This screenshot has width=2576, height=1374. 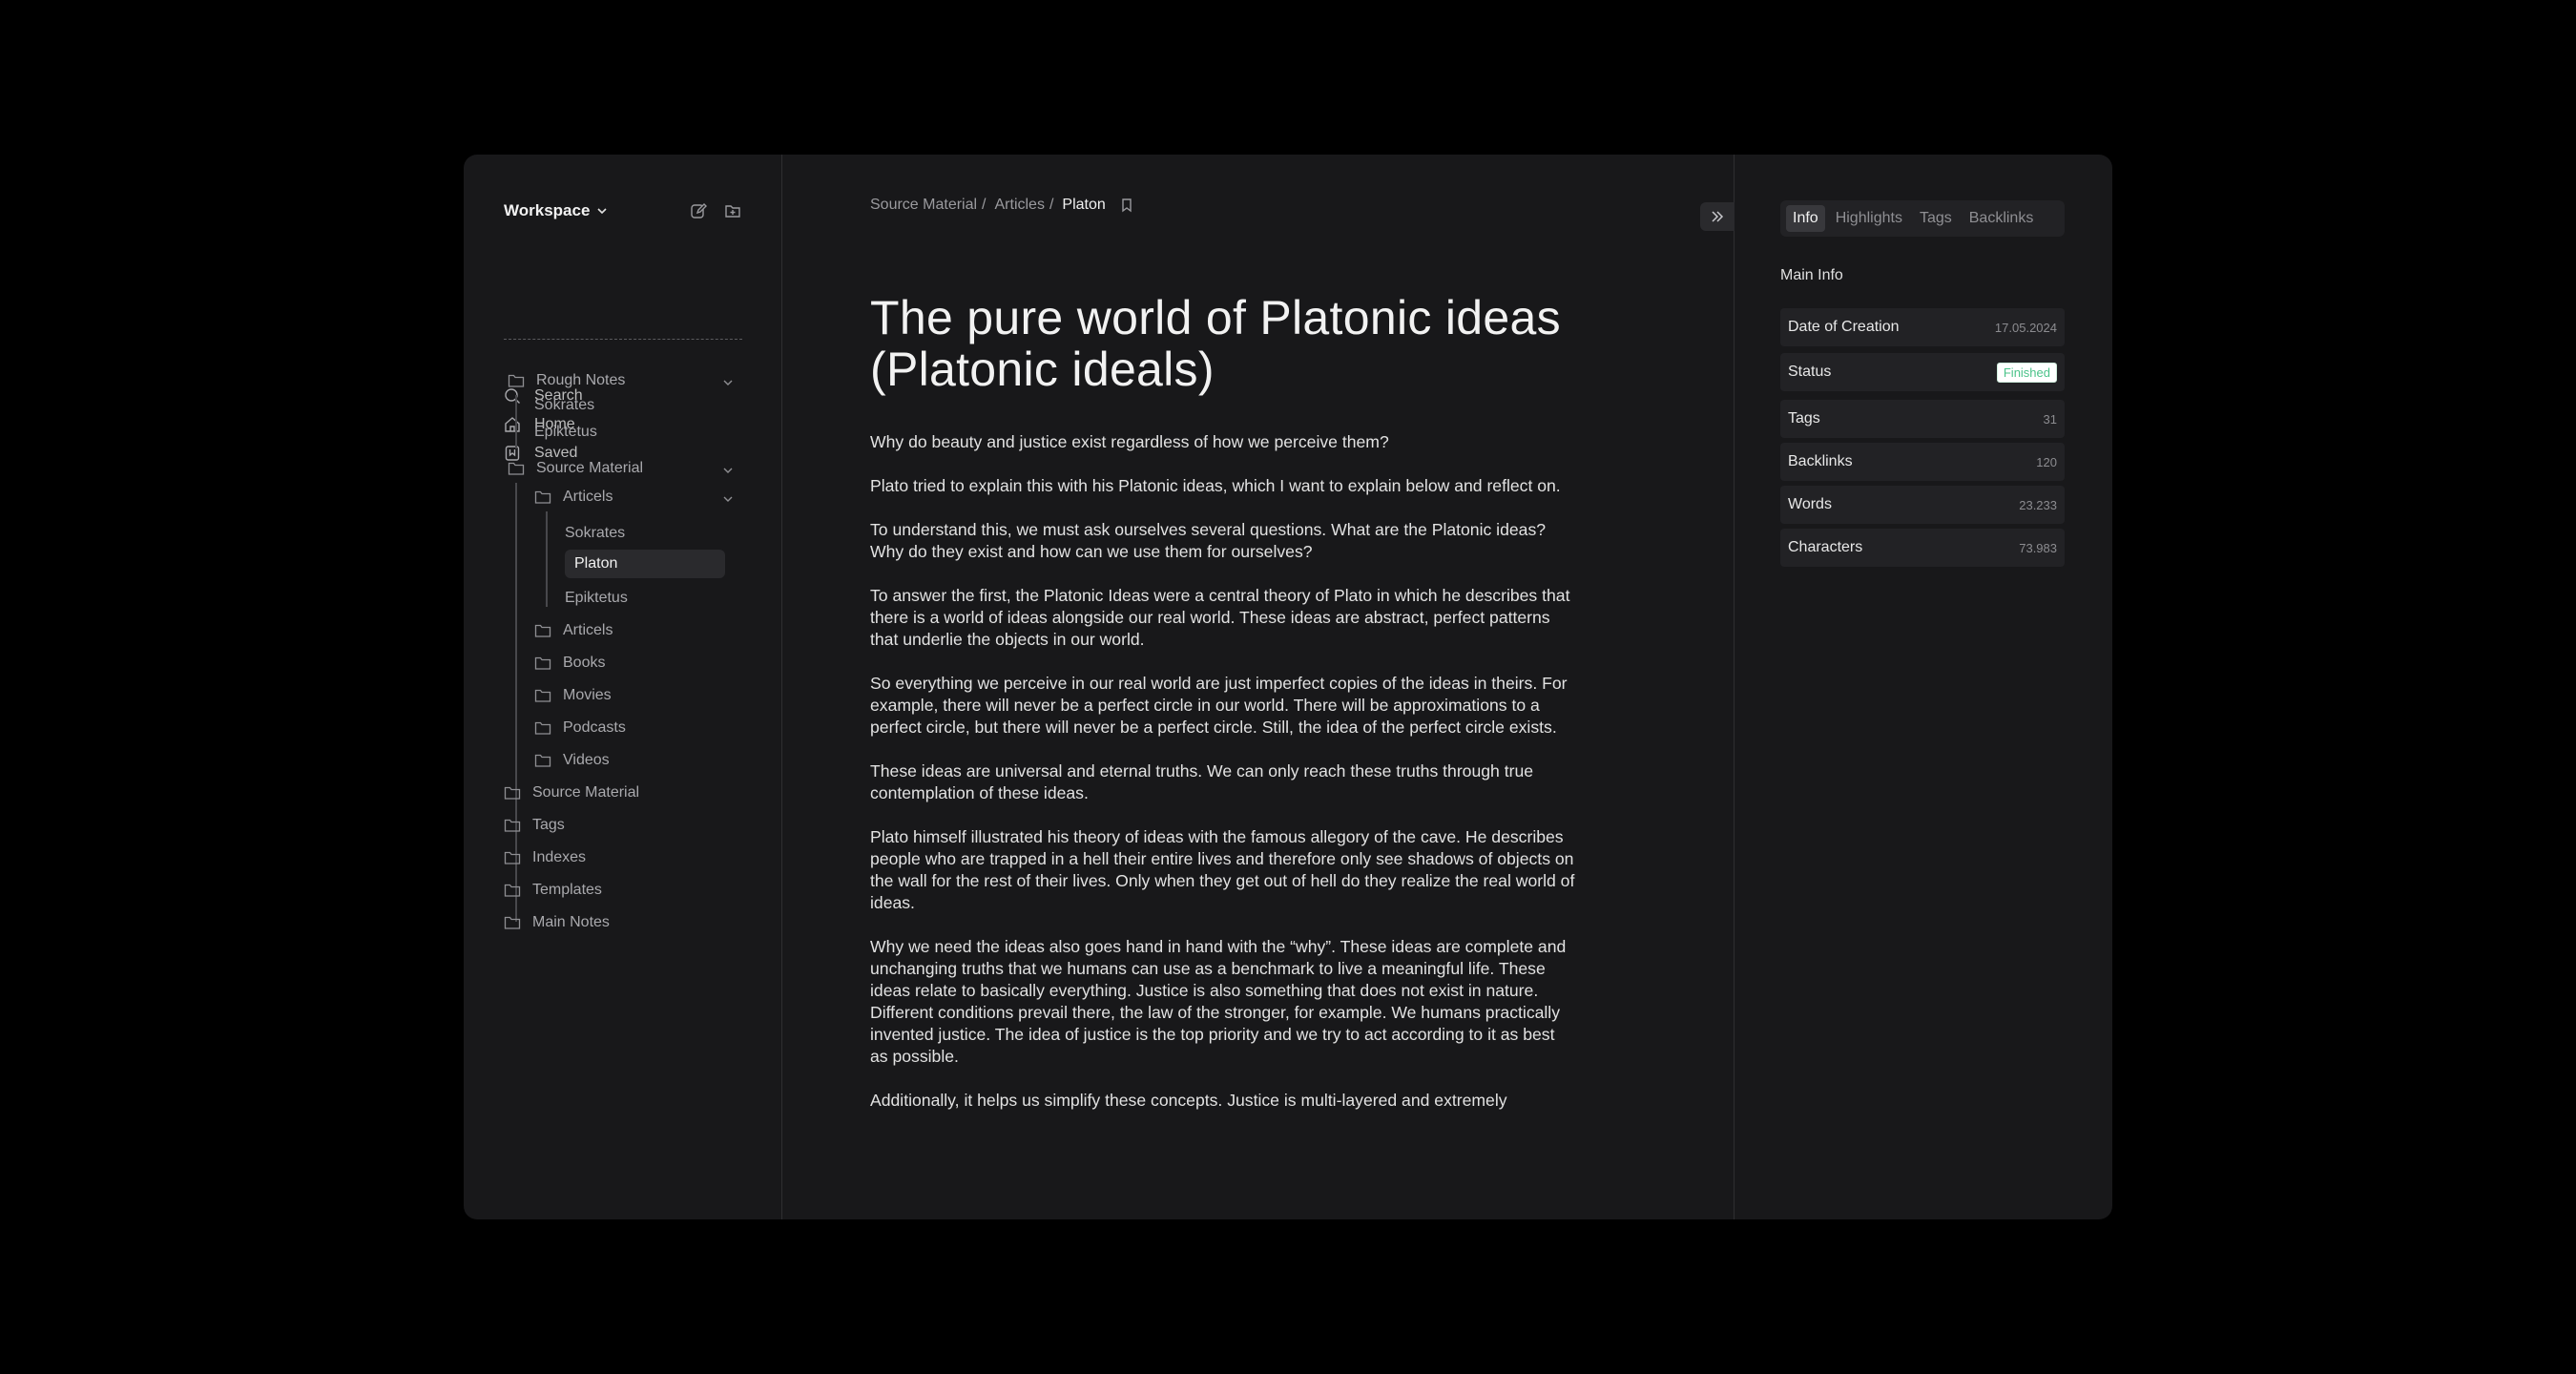 I want to click on info-row-backlinks: Backlinks 120, so click(x=1922, y=462).